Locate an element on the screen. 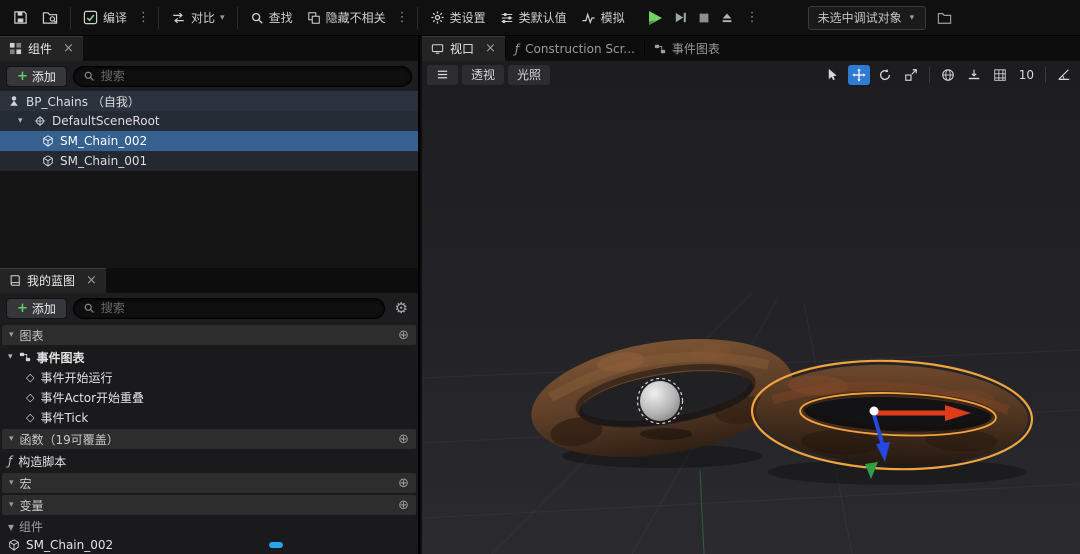  class-settings-button: 类设置 is located at coordinates (458, 17).